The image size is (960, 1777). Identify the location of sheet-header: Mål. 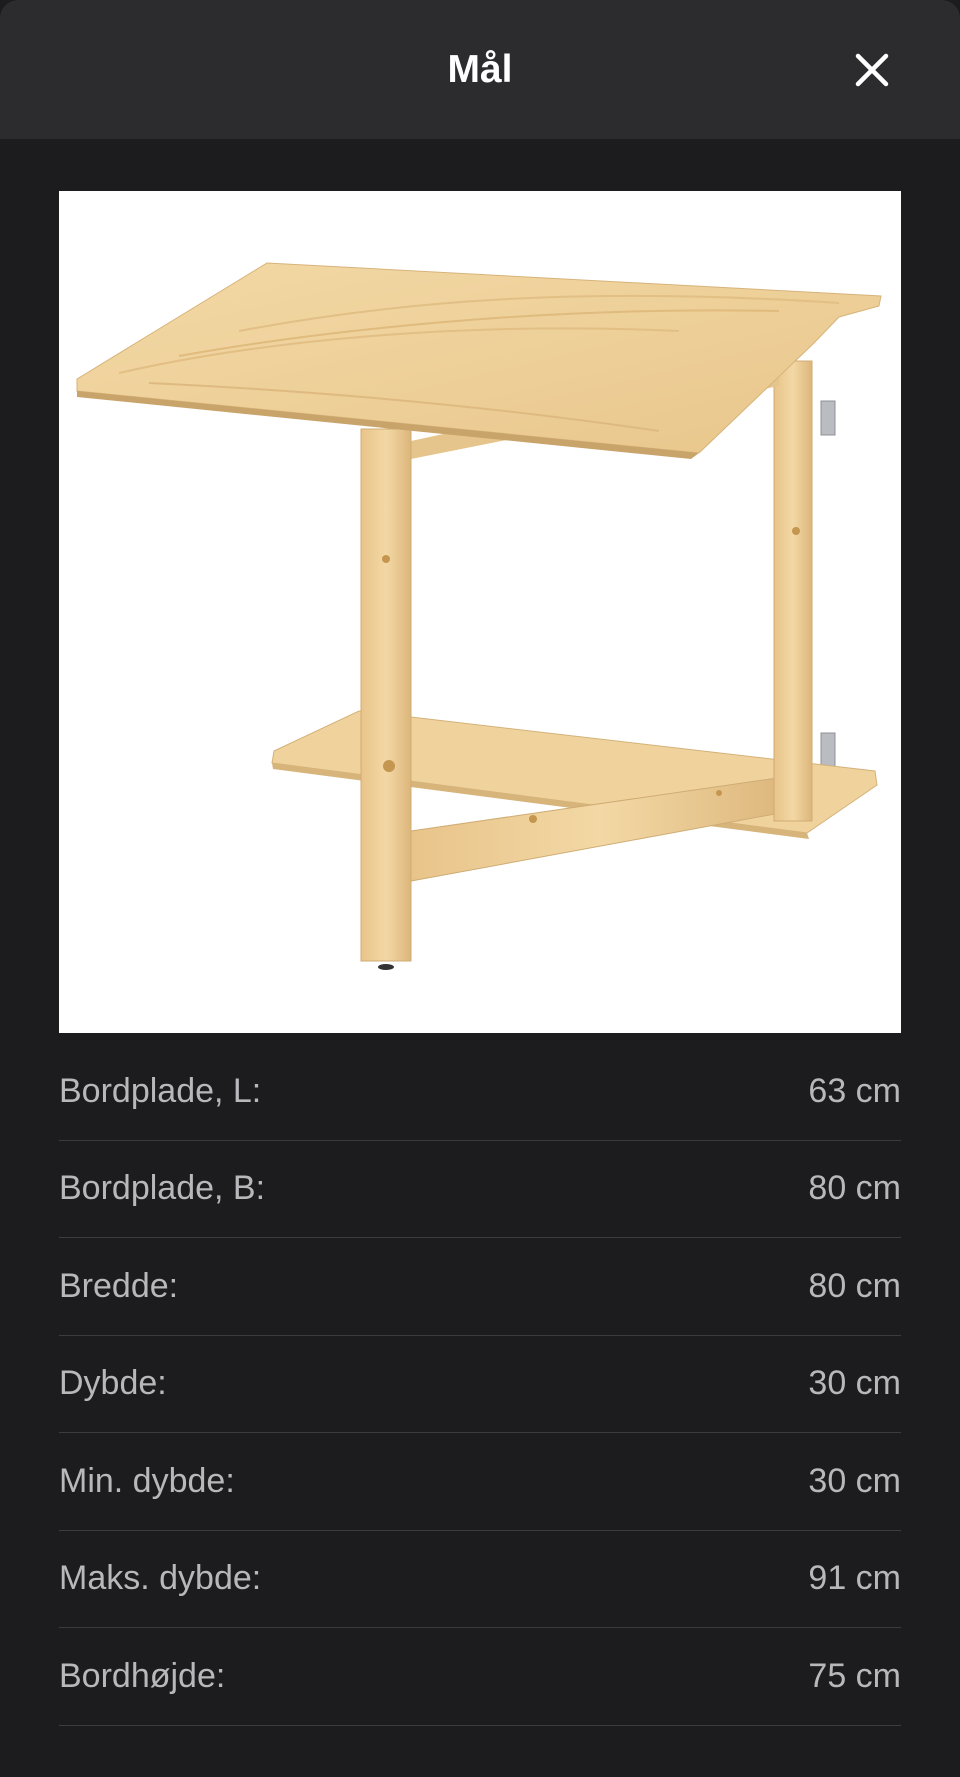
(480, 69).